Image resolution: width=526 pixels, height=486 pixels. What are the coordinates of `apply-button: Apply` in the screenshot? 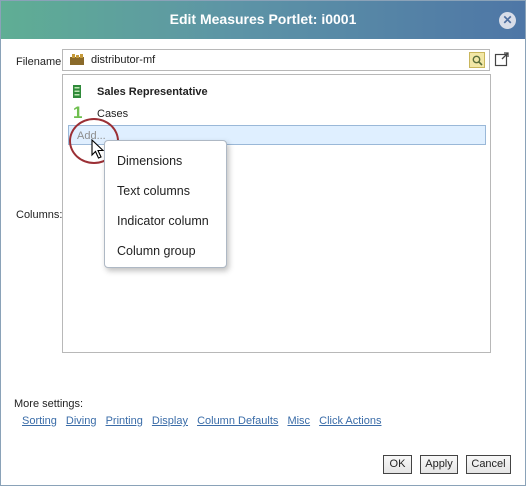 It's located at (439, 464).